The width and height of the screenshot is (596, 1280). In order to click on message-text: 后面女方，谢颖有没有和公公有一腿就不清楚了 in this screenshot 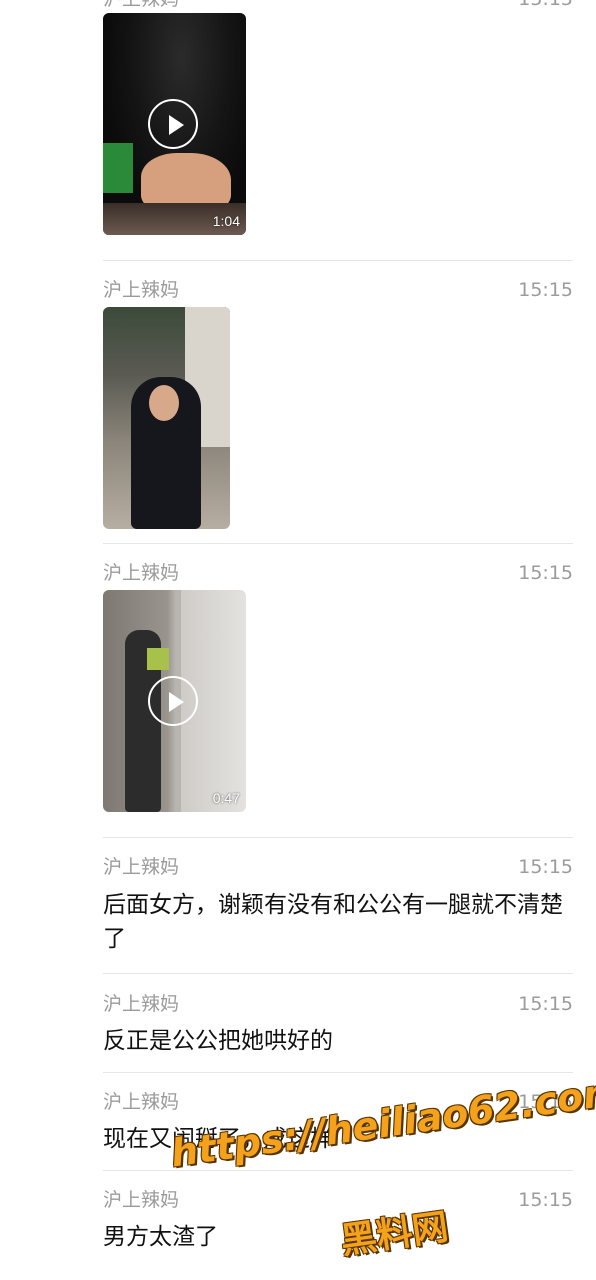, I will do `click(333, 922)`.